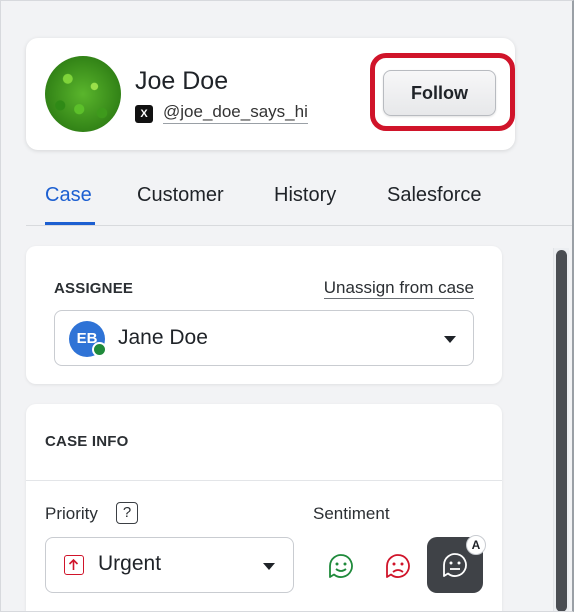  I want to click on online-status-dot, so click(99, 349).